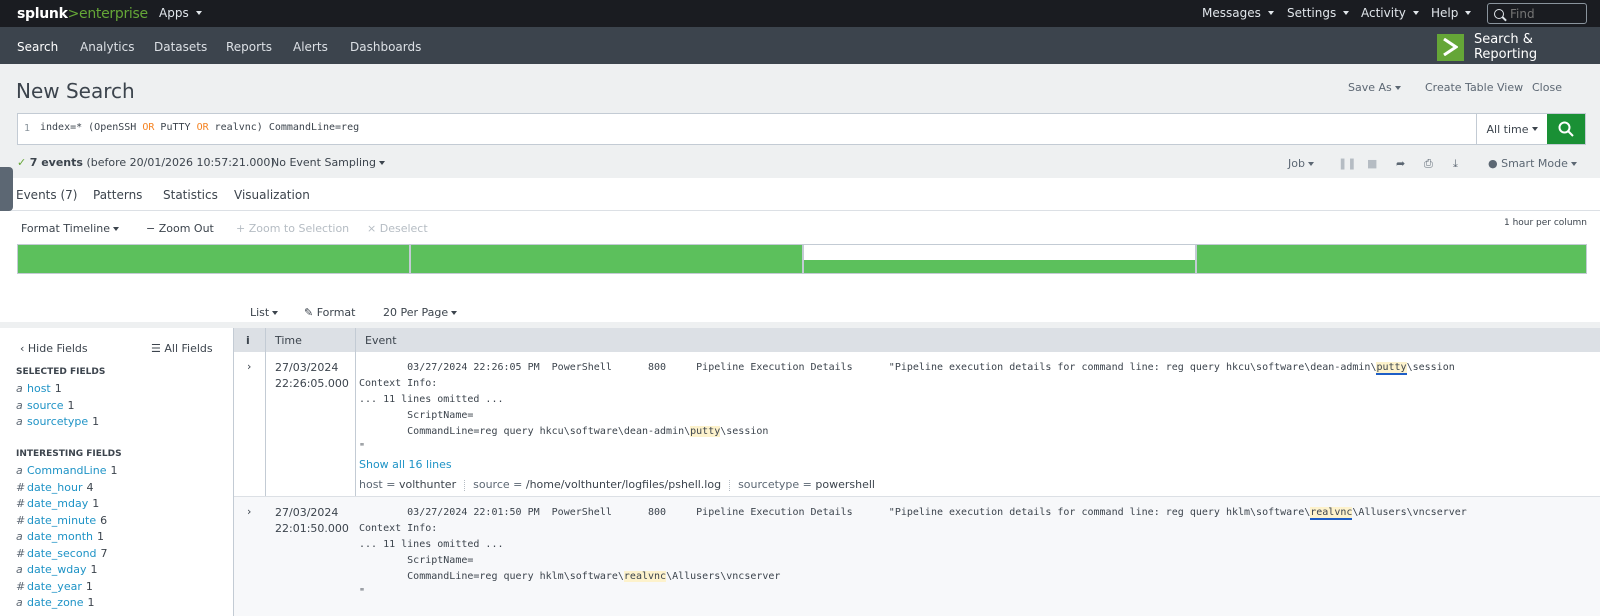 This screenshot has height=616, width=1600. I want to click on find-field, so click(1537, 13).